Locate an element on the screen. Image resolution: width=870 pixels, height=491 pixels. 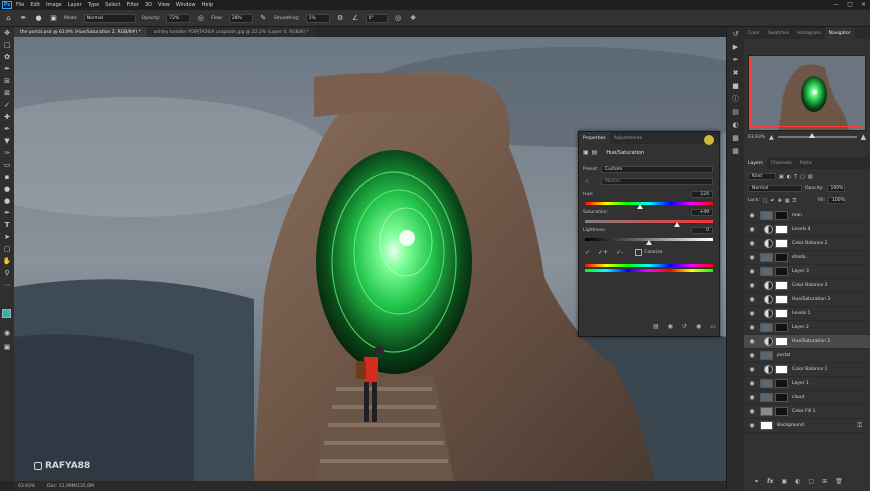
smoothing-field: 1% is located at coordinates (317, 18).